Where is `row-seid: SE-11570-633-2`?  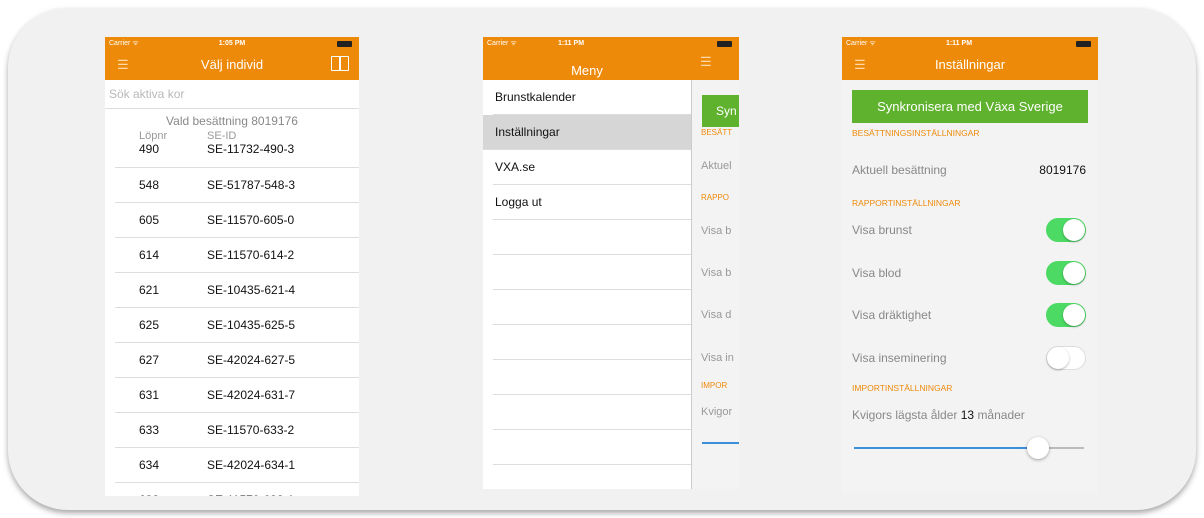 row-seid: SE-11570-633-2 is located at coordinates (251, 430).